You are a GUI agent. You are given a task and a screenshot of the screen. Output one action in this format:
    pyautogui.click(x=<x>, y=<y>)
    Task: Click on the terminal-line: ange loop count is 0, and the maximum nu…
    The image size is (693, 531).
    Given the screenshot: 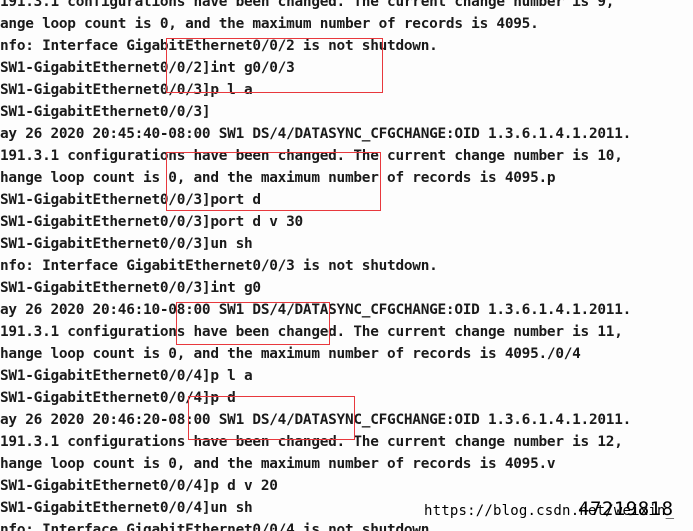 What is the action you would take?
    pyautogui.click(x=269, y=24)
    